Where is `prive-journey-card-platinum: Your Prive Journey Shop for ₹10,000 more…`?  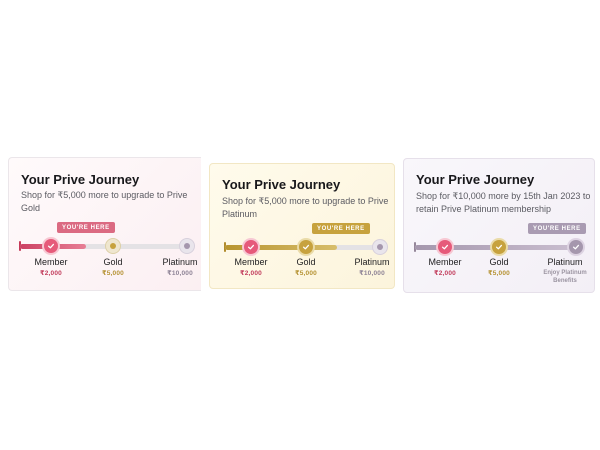 prive-journey-card-platinum: Your Prive Journey Shop for ₹10,000 more… is located at coordinates (499, 225).